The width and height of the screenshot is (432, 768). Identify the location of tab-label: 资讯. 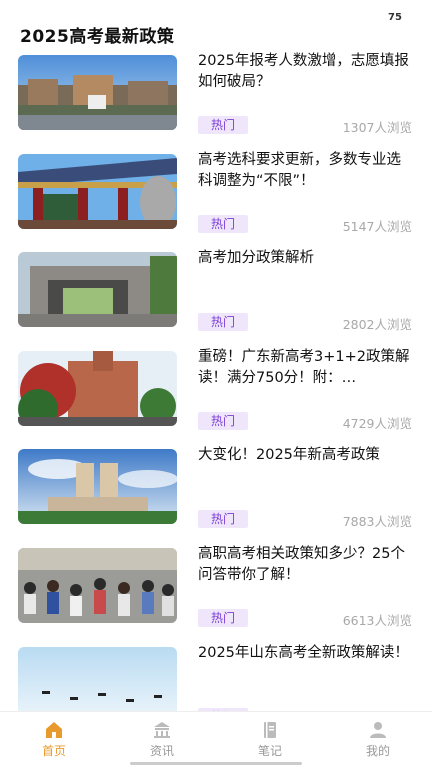
(161, 751).